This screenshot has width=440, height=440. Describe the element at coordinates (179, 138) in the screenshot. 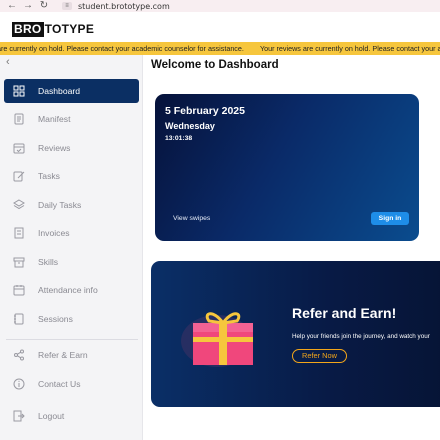

I see `current-time: 13:01:38` at that location.